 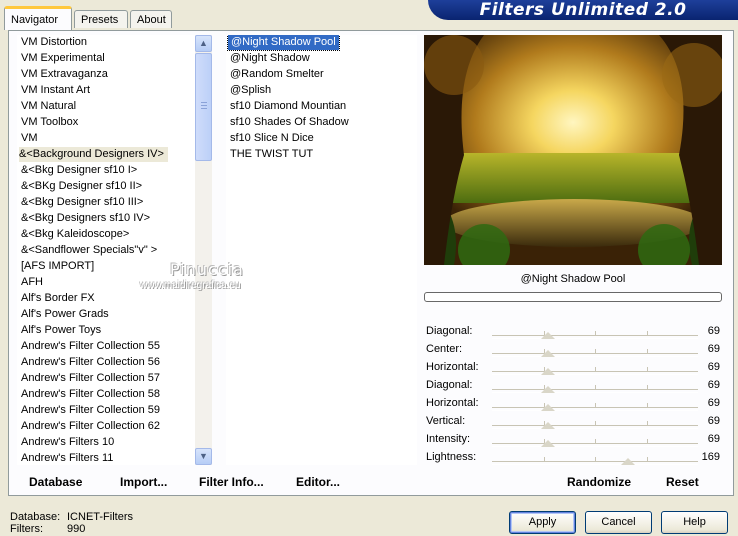 What do you see at coordinates (63, 58) in the screenshot?
I see `category-item: VM Experimental` at bounding box center [63, 58].